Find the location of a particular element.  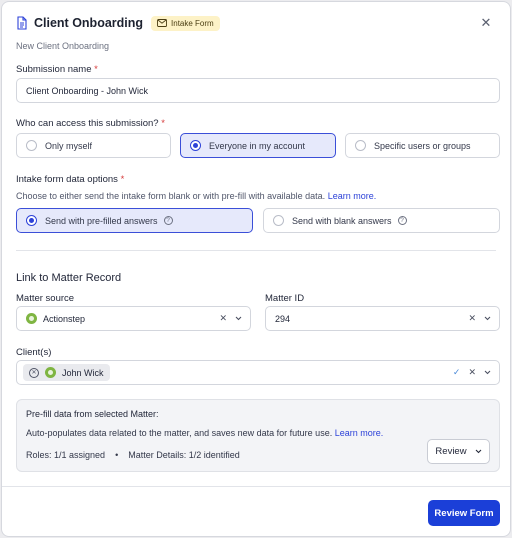

footer-divider is located at coordinates (256, 486).